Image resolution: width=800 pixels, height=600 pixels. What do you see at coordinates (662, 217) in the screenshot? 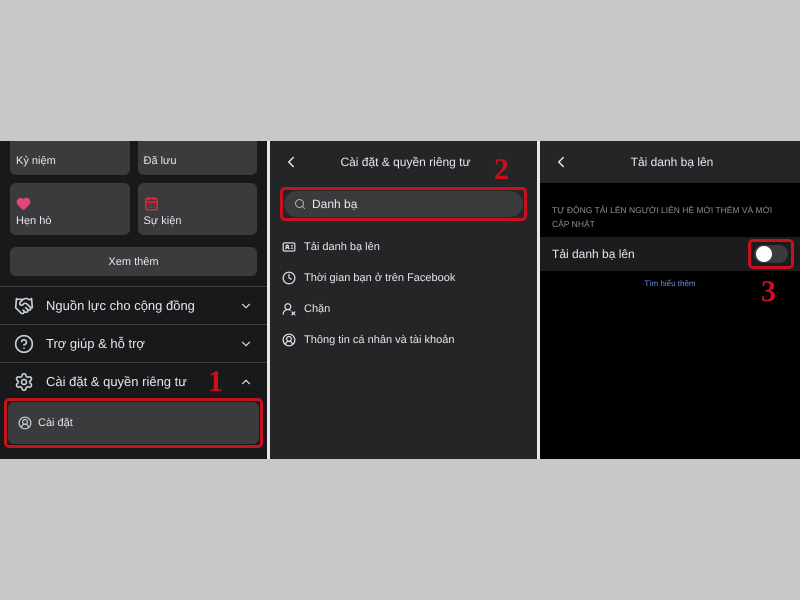
I see `section-label: TỰ ĐỘNG TẢI LÊN NGƯỜI LIÊN HỆ MỚI THÊM VÀ MỚI CẬP NHẬT` at bounding box center [662, 217].